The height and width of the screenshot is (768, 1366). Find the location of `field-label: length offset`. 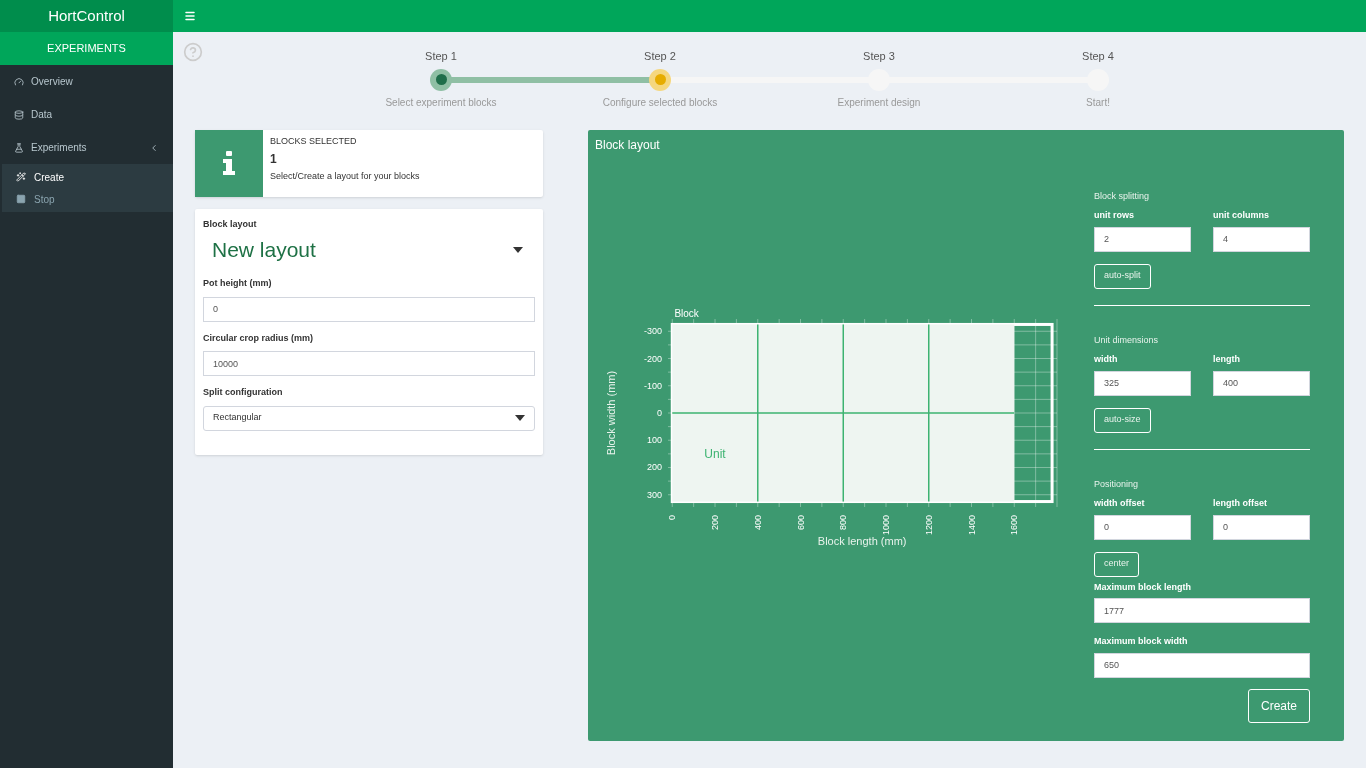

field-label: length offset is located at coordinates (1240, 503).